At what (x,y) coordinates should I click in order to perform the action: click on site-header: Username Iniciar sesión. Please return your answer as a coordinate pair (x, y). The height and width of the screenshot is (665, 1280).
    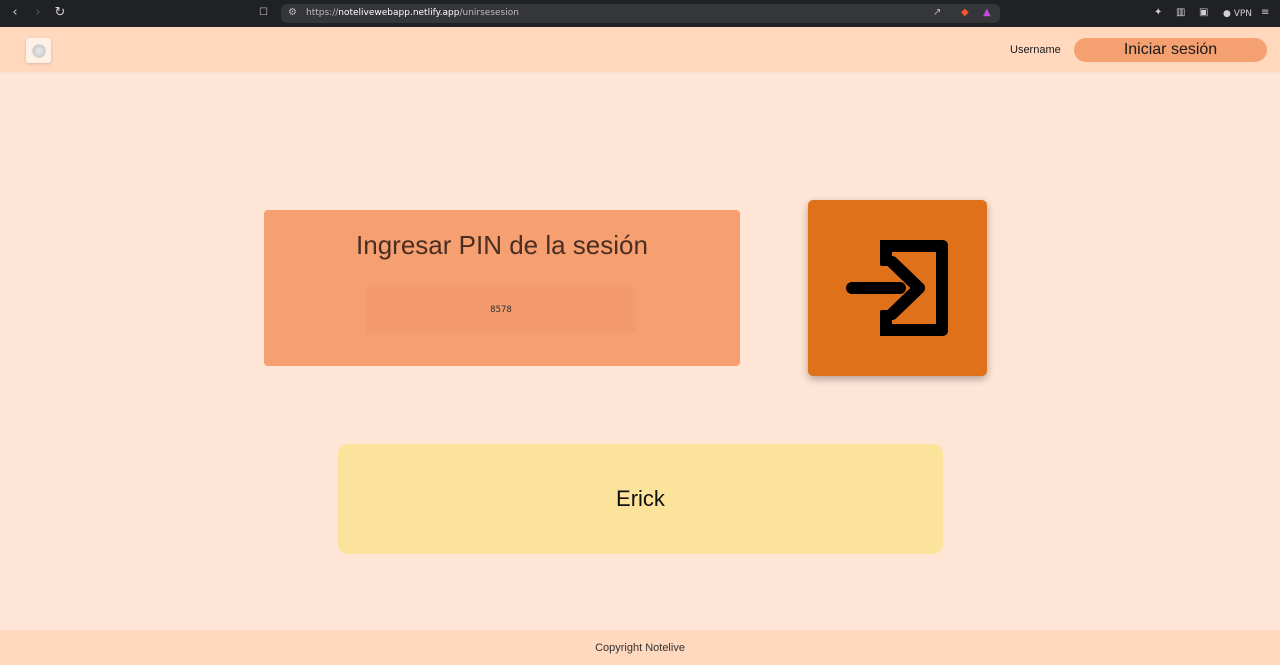
    Looking at the image, I should click on (640, 49).